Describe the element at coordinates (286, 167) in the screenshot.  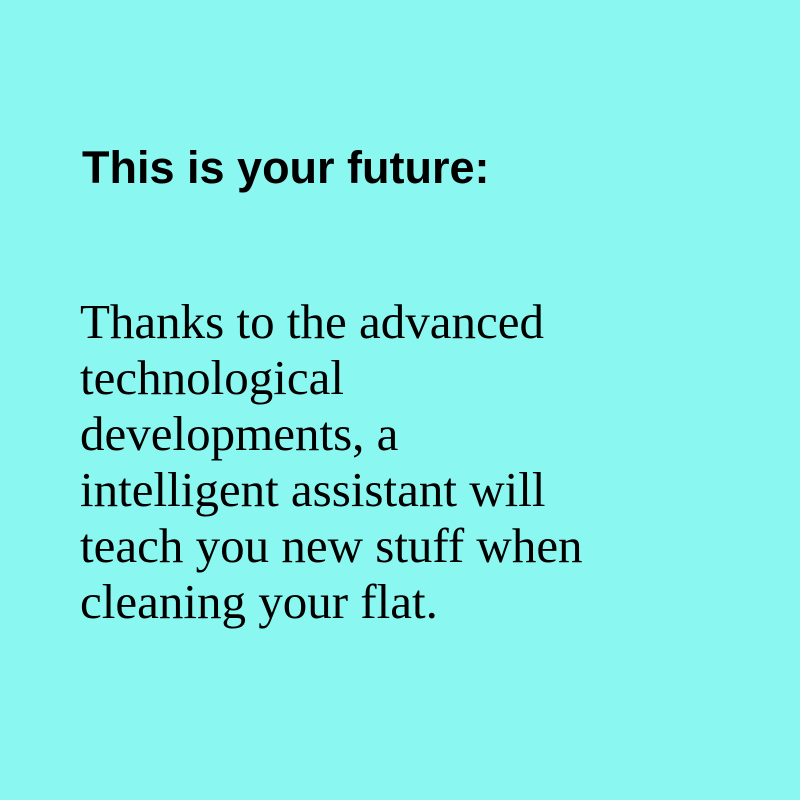
I see `headline: This is your future:` at that location.